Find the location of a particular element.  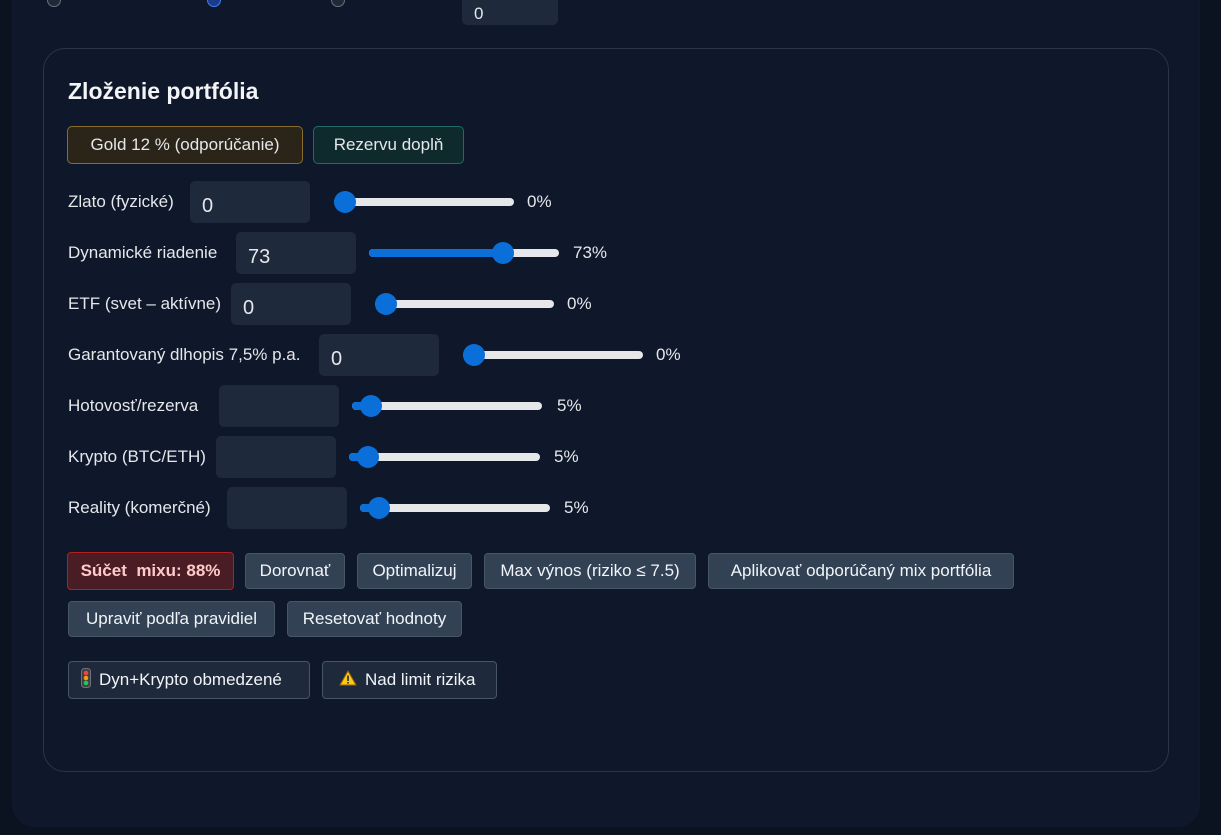

rules-adjust-button: Upraviť podľa pravidiel is located at coordinates (171, 619).